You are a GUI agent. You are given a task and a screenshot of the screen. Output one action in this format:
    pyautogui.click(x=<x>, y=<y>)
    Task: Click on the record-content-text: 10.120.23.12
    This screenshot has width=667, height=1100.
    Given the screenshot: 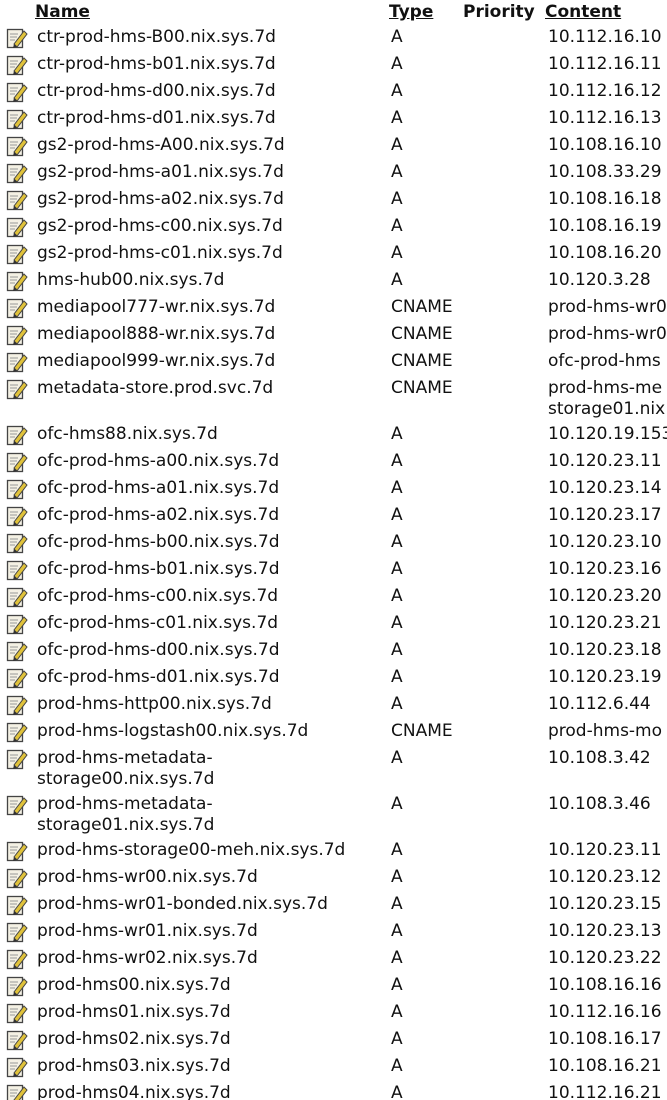 What is the action you would take?
    pyautogui.click(x=605, y=877)
    